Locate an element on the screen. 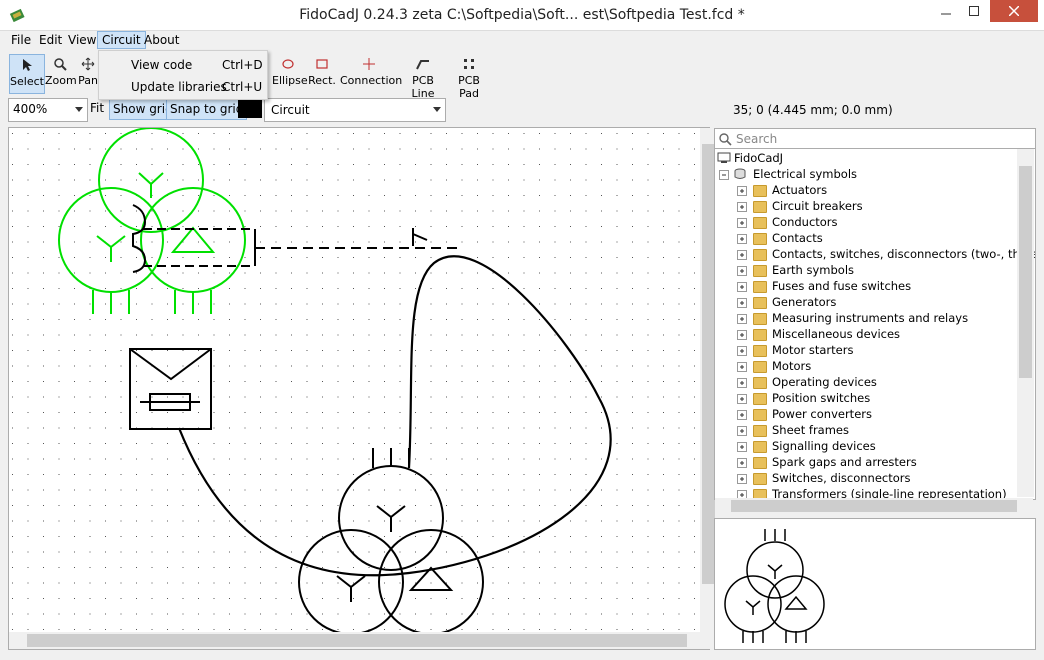 This screenshot has width=1044, height=660. database-icon is located at coordinates (740, 173).